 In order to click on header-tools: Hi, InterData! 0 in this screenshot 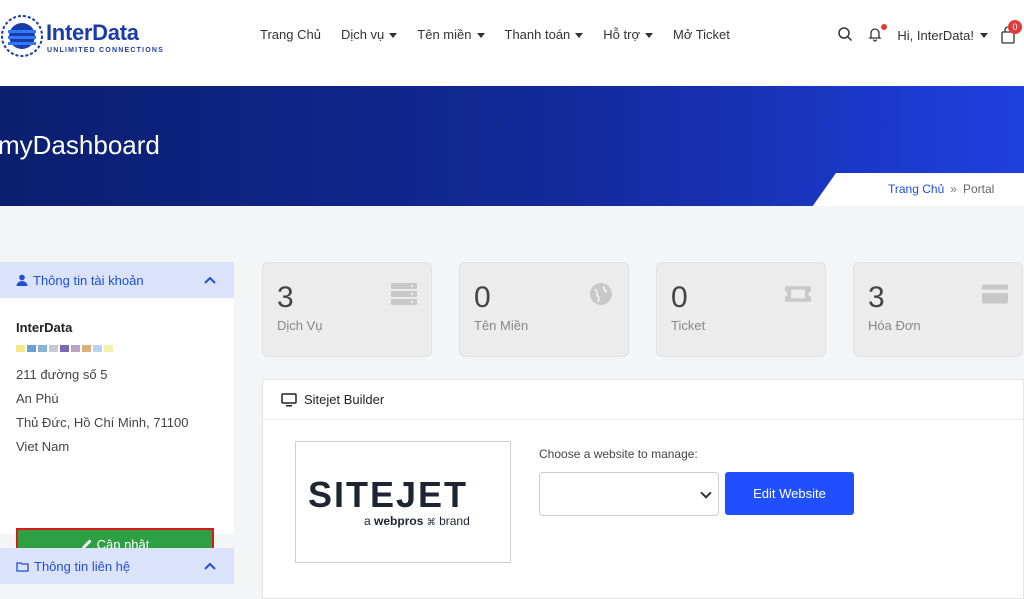, I will do `click(930, 33)`.